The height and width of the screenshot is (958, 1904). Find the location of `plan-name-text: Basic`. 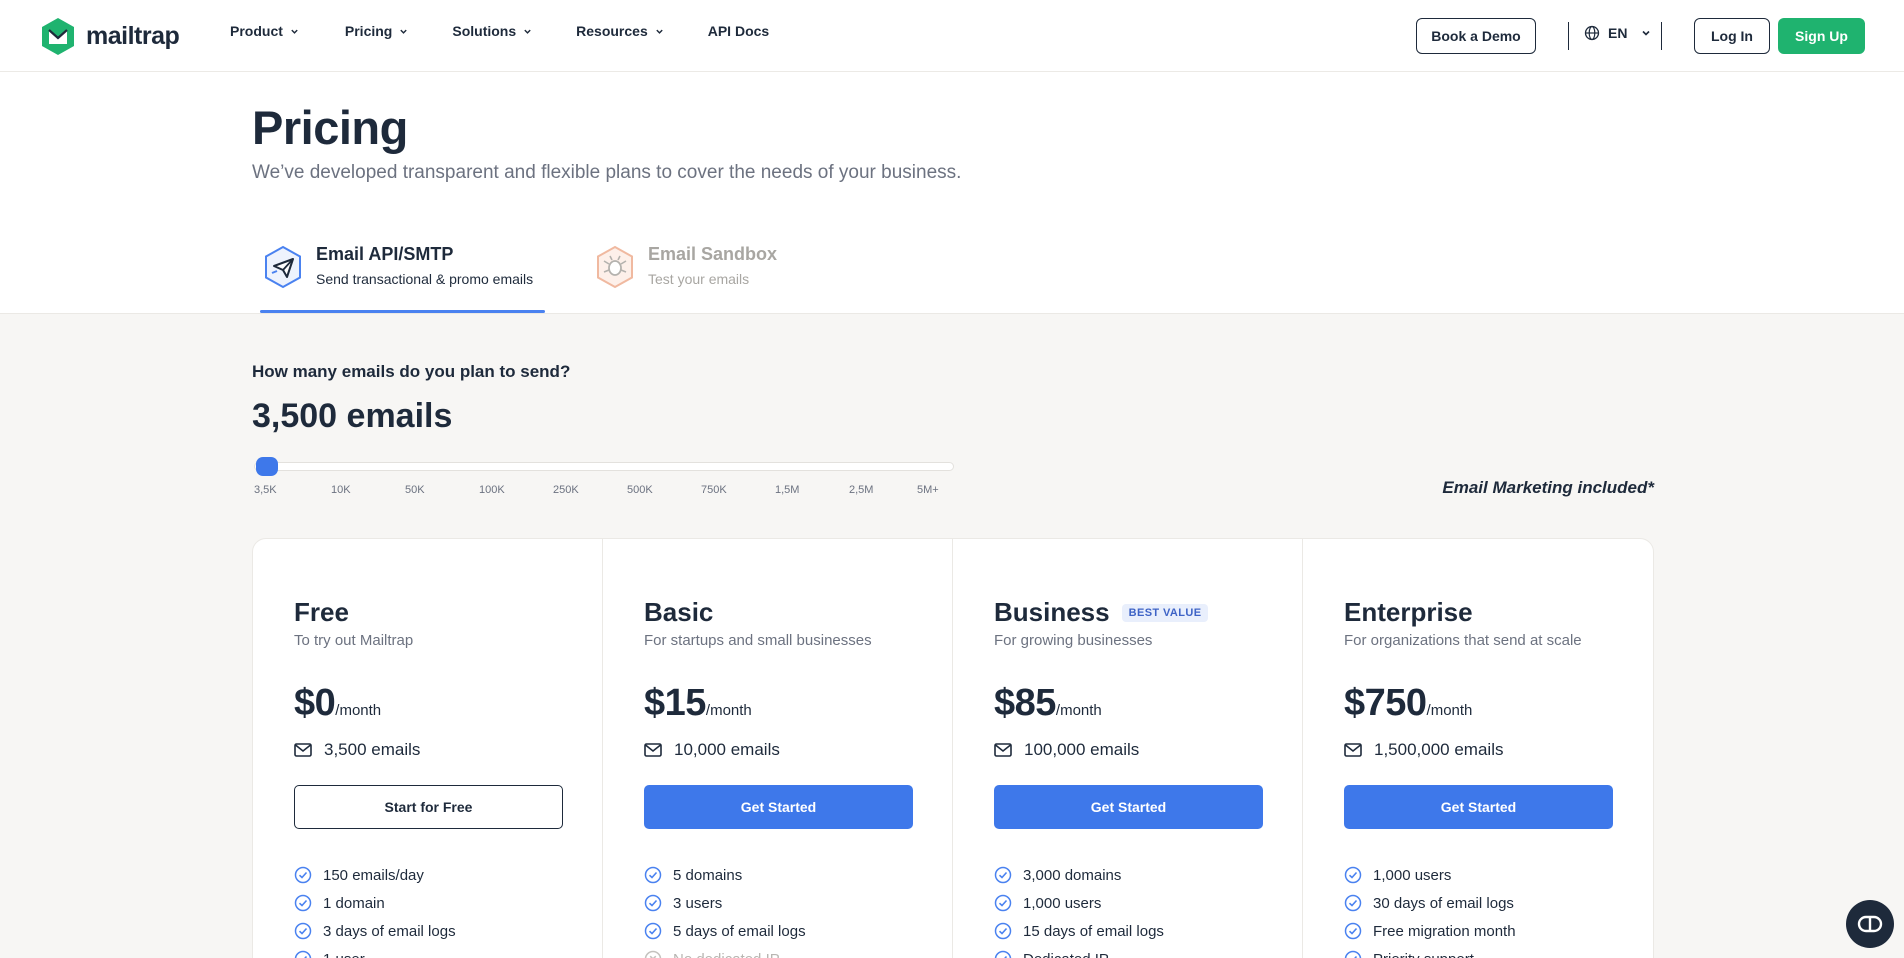

plan-name-text: Basic is located at coordinates (679, 612).